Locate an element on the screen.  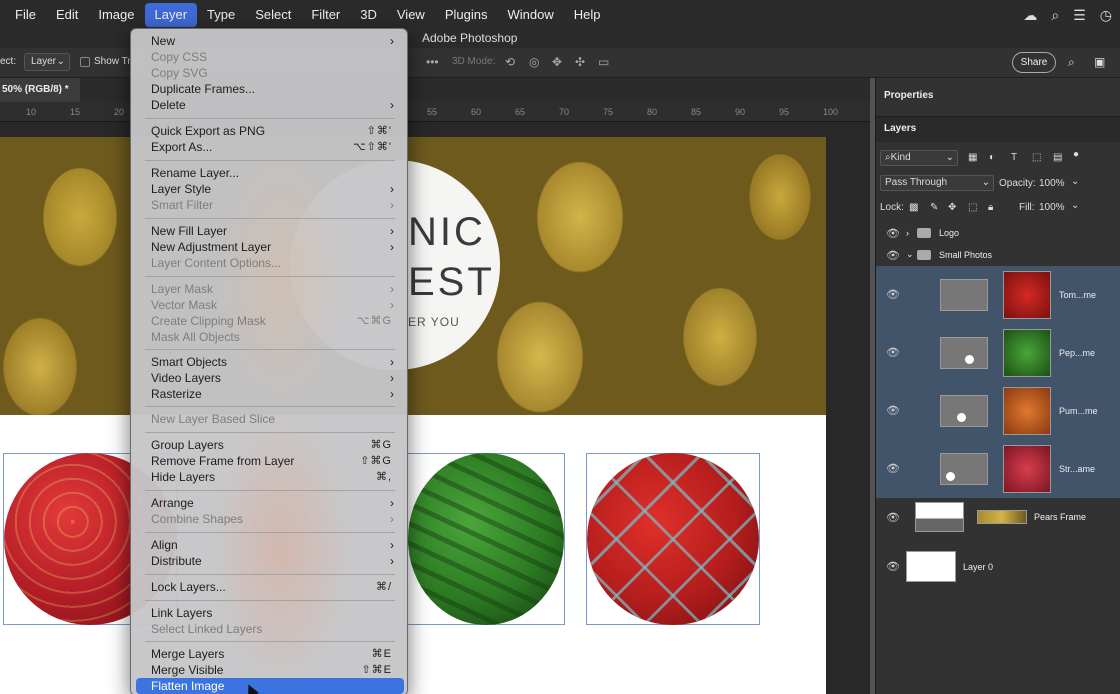
fill-value: 100% is located at coordinates (1052, 207).